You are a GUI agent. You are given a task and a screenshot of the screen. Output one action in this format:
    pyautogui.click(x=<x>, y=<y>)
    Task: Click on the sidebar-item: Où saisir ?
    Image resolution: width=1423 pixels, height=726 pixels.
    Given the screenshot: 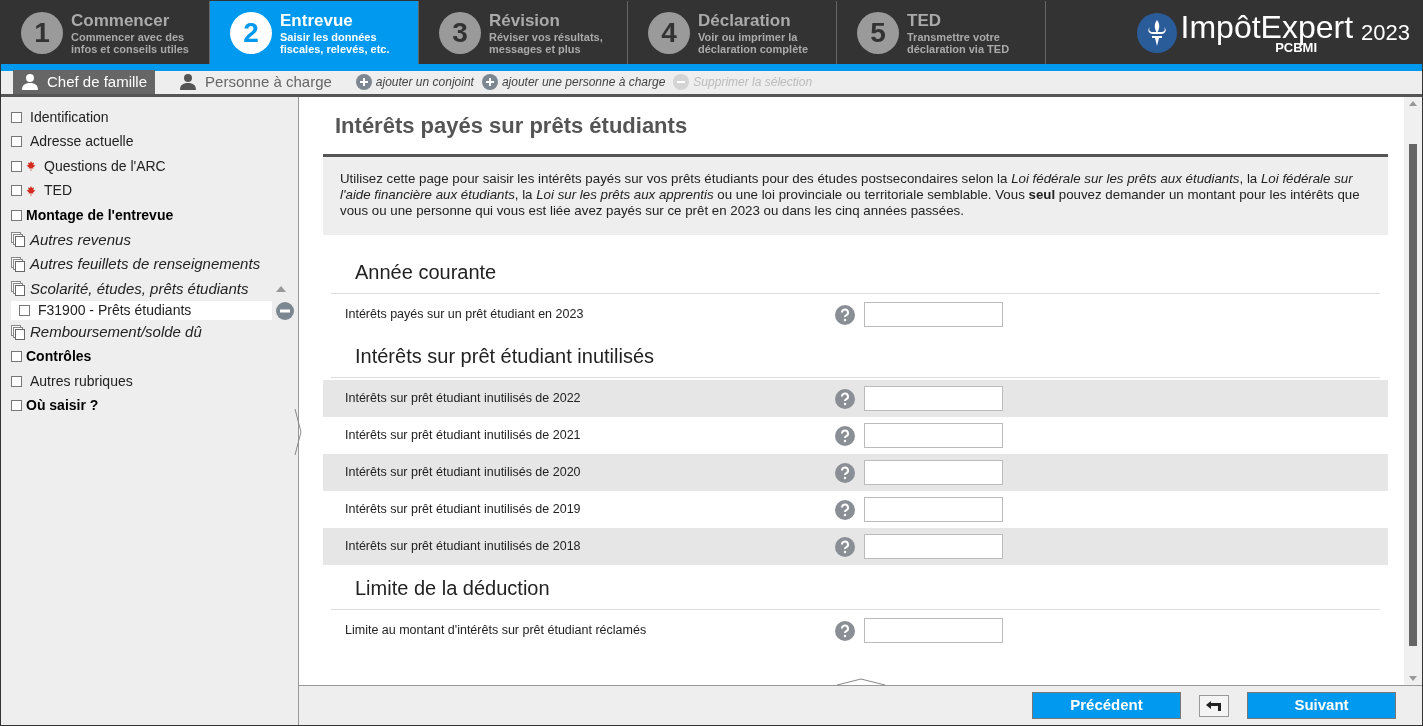 What is the action you would take?
    pyautogui.click(x=62, y=406)
    